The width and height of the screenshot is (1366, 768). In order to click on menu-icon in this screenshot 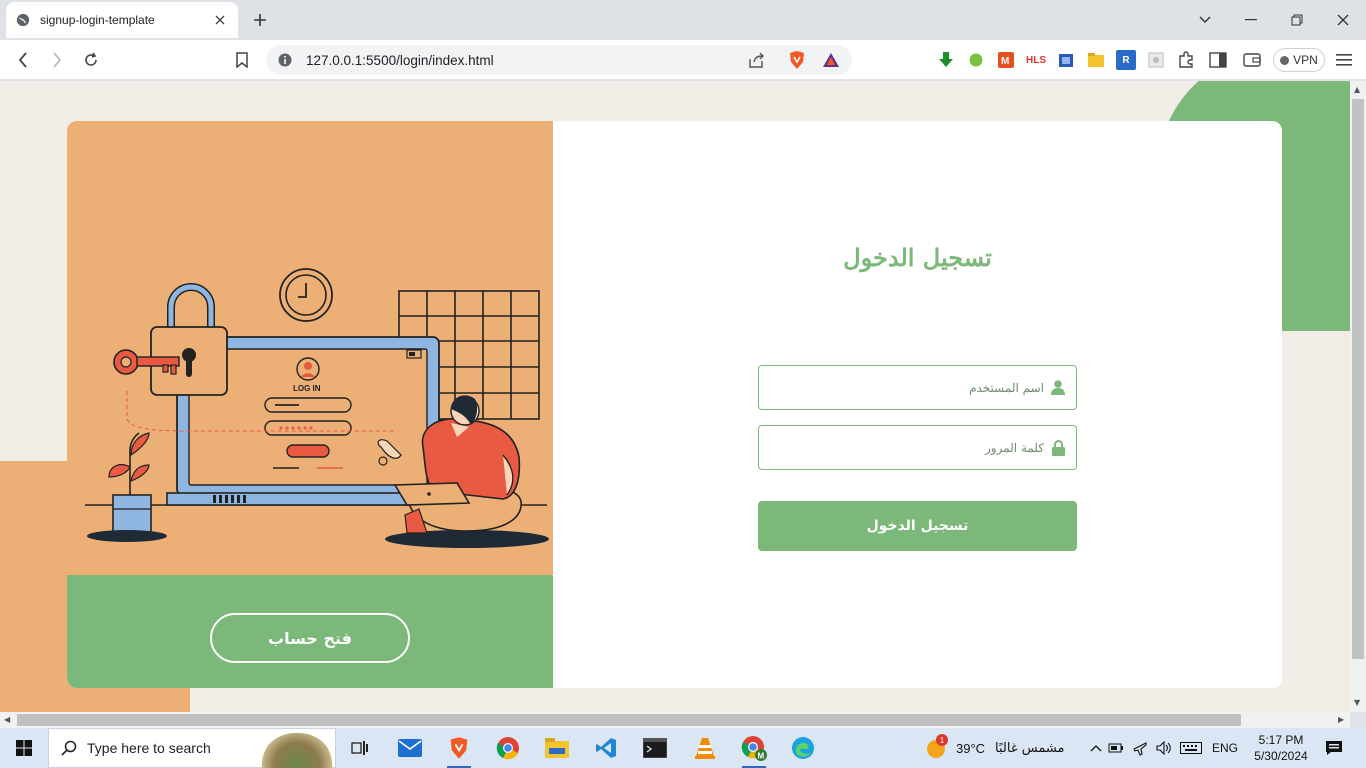, I will do `click(1344, 60)`.